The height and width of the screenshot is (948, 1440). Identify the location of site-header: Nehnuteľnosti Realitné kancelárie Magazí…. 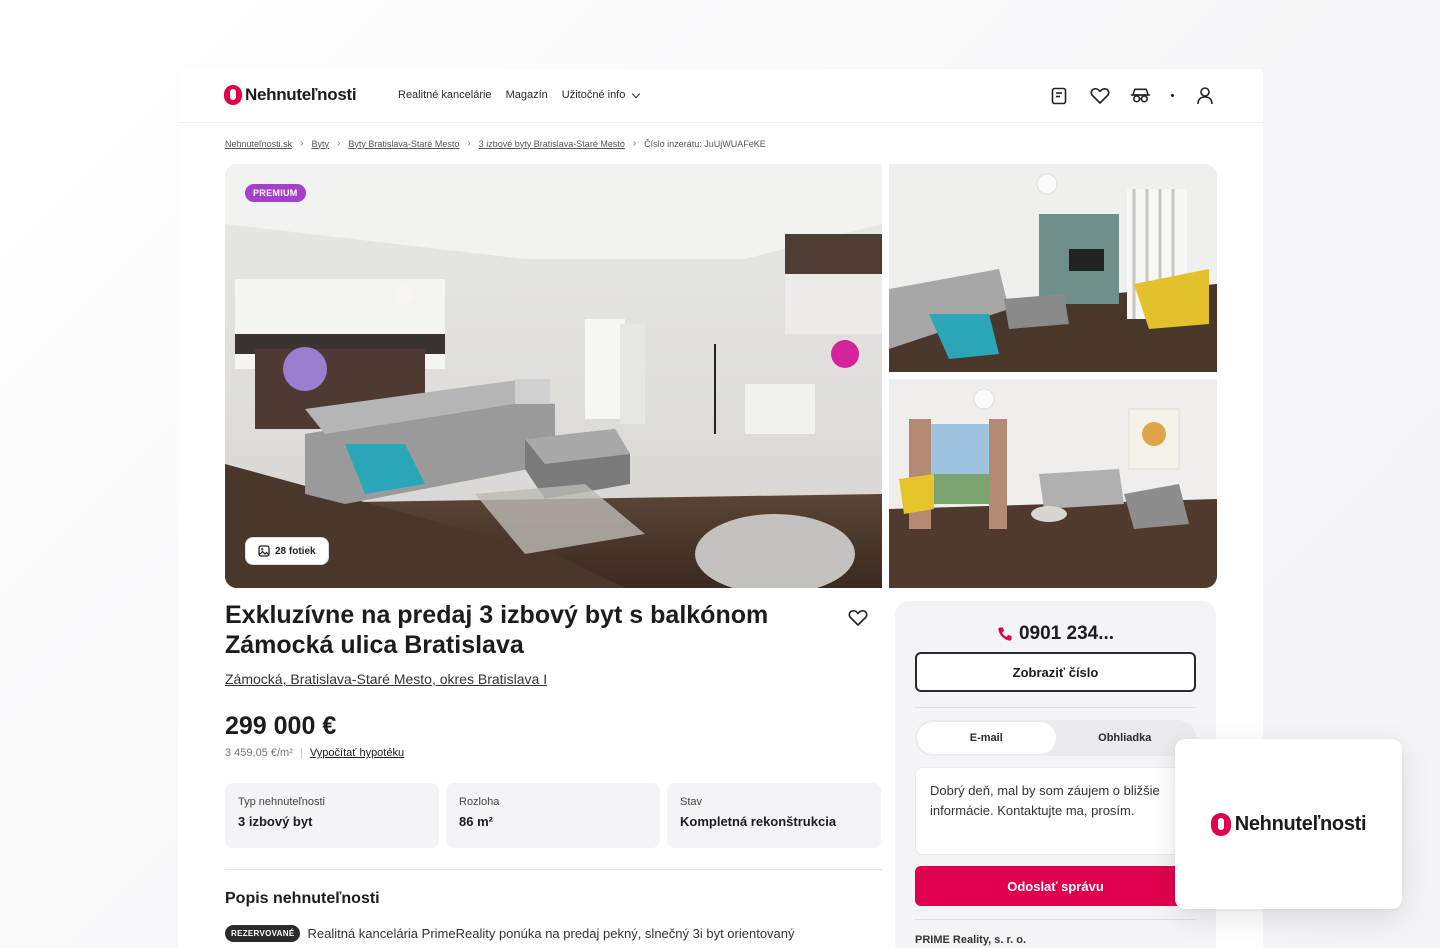
(720, 96).